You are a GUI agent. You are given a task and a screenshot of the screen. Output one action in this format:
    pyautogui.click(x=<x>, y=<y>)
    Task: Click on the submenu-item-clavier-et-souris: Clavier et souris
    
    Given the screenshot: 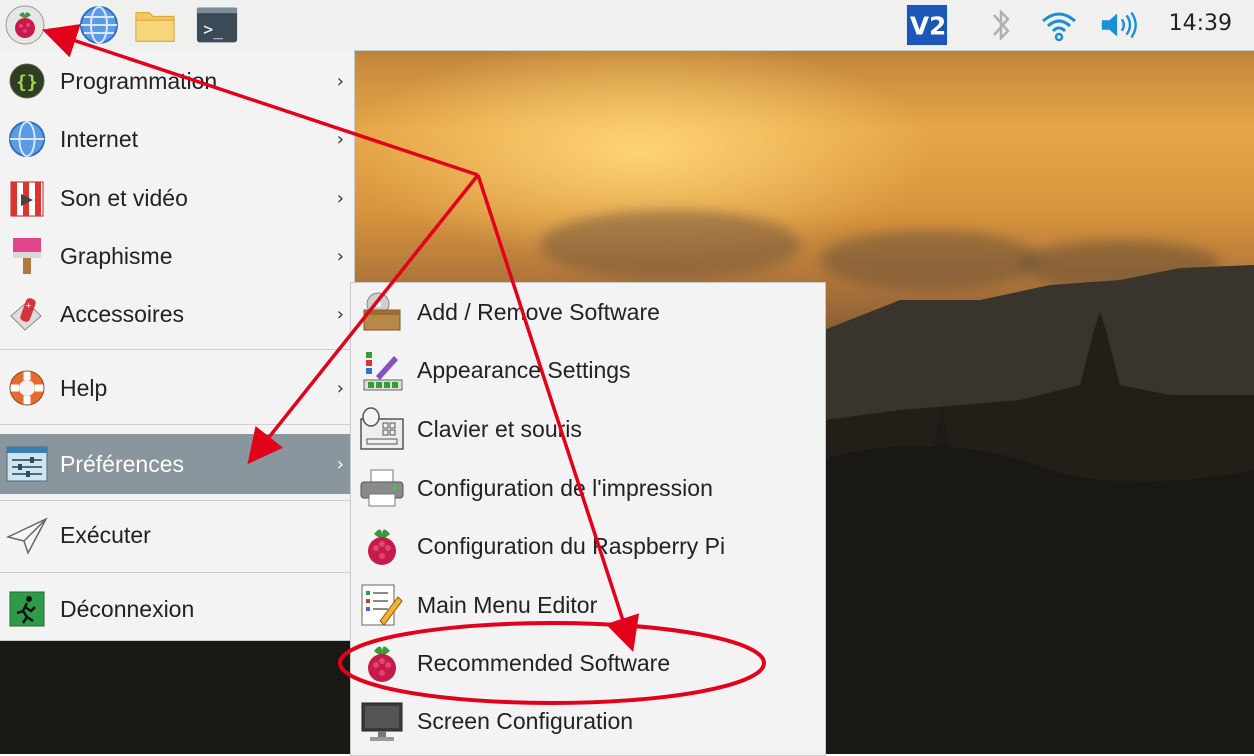 What is the action you would take?
    pyautogui.click(x=588, y=429)
    